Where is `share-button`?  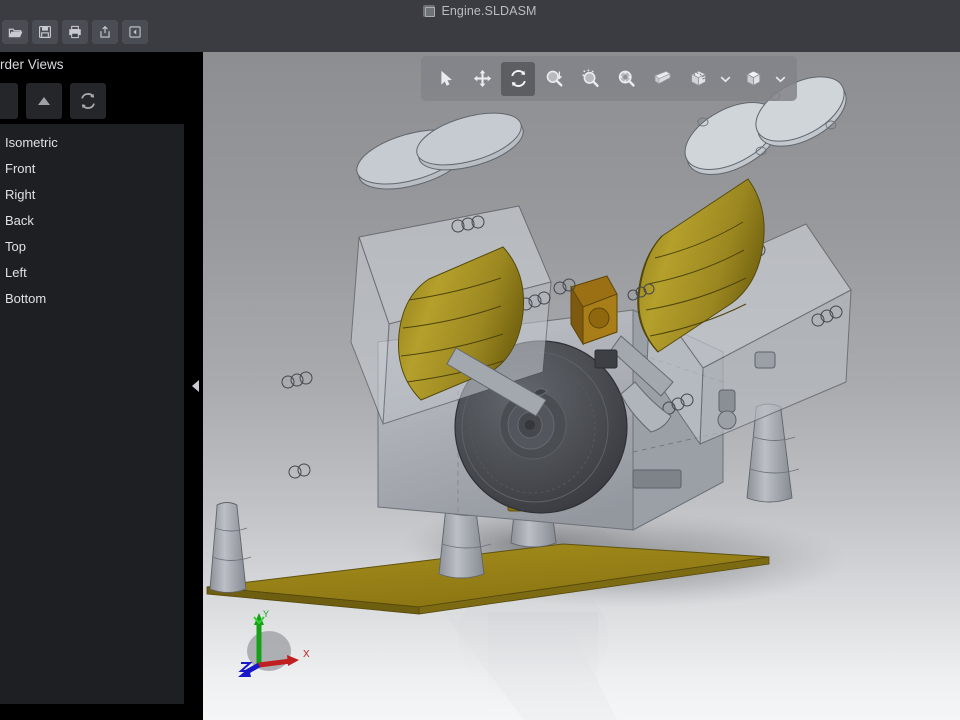
share-button is located at coordinates (105, 32).